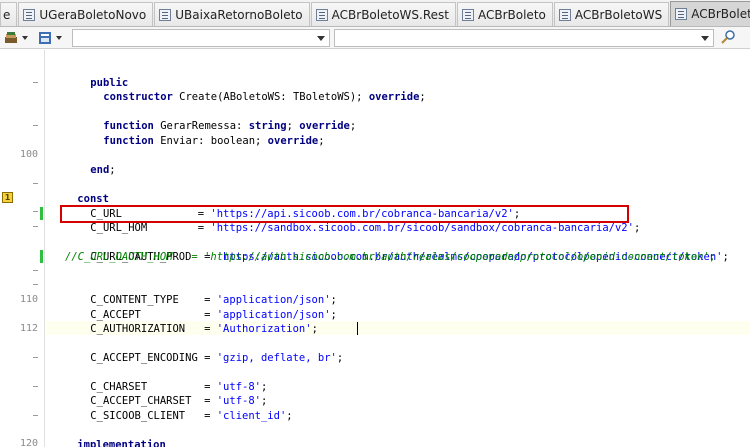 This screenshot has height=447, width=750. Describe the element at coordinates (511, 14) in the screenshot. I see `tab-label: ACBrBoleto` at that location.